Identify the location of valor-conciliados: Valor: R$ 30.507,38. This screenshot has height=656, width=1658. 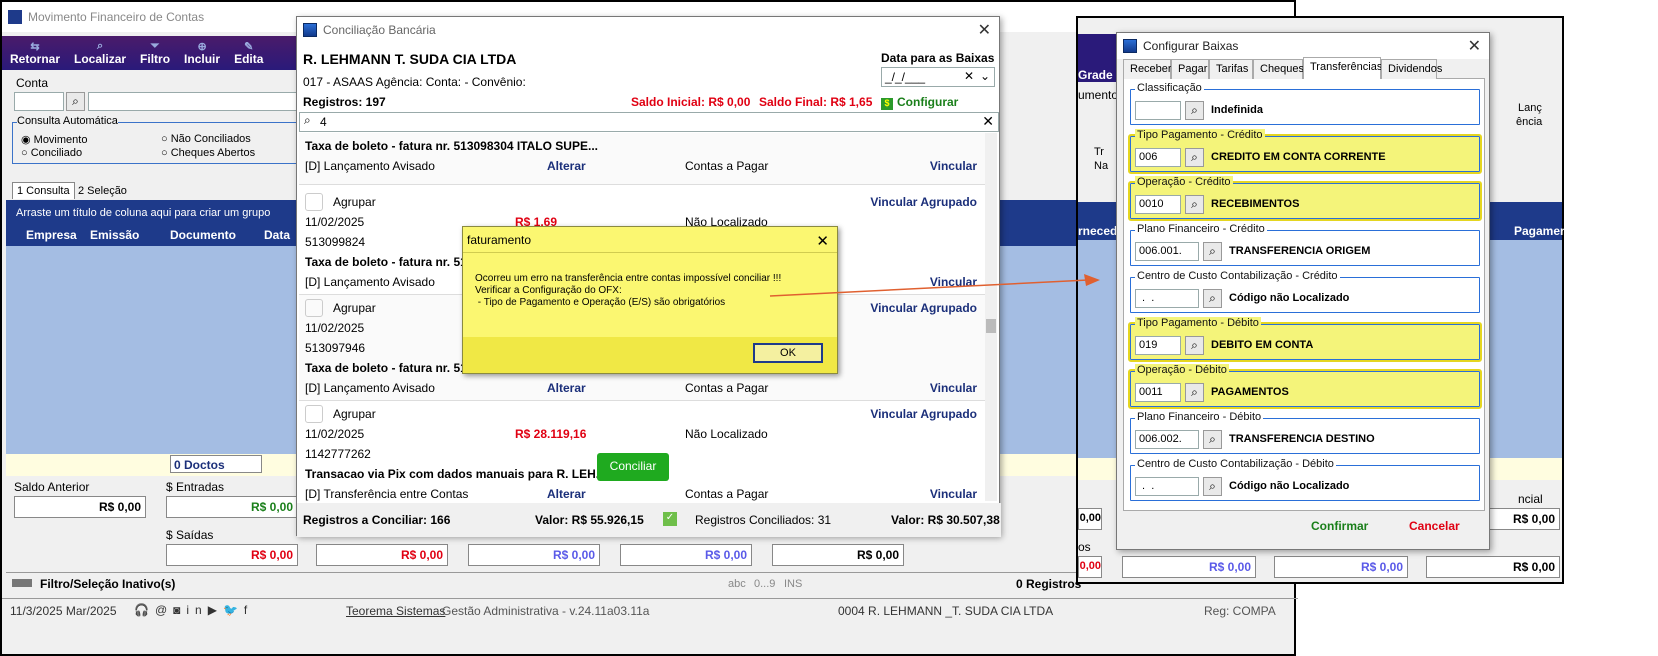
(945, 520).